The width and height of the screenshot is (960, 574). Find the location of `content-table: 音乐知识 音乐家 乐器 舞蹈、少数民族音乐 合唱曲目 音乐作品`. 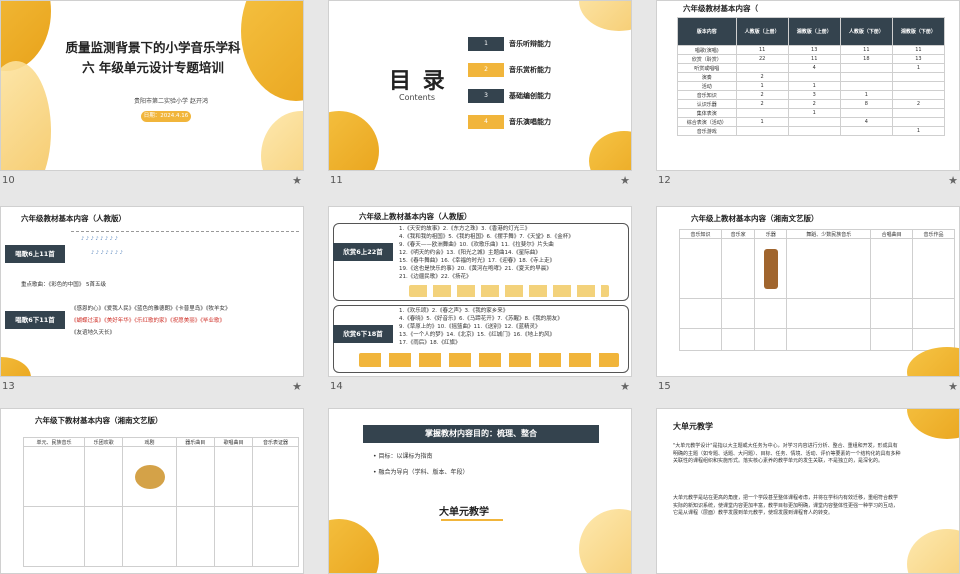

content-table: 音乐知识 音乐家 乐器 舞蹈、少数民族音乐 合唱曲目 音乐作品 is located at coordinates (817, 290).